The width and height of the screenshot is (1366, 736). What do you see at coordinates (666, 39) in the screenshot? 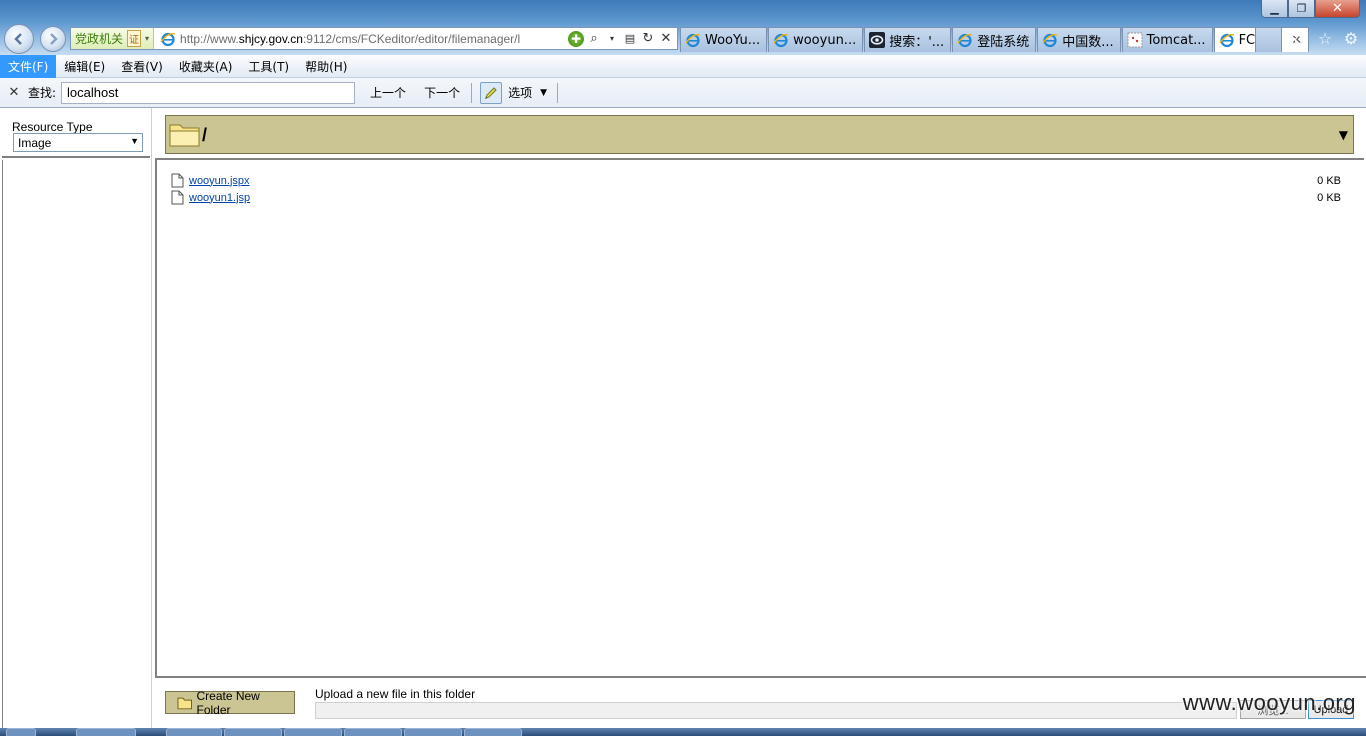
I see `stop-icon: ✕` at bounding box center [666, 39].